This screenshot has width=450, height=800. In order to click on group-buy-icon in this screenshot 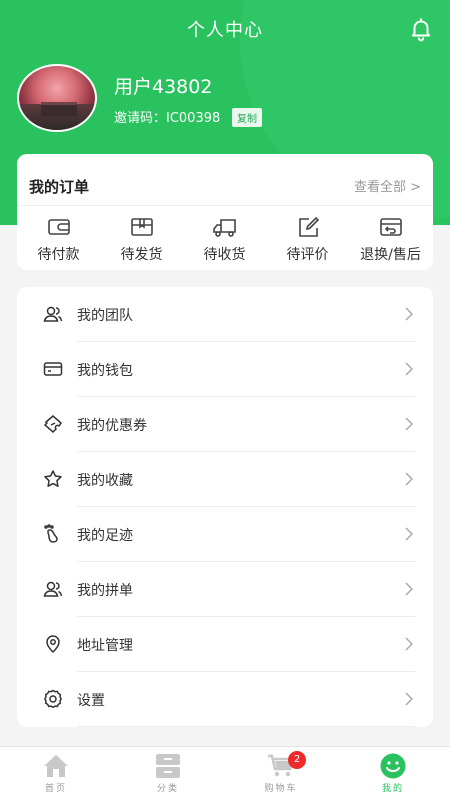, I will do `click(53, 589)`.